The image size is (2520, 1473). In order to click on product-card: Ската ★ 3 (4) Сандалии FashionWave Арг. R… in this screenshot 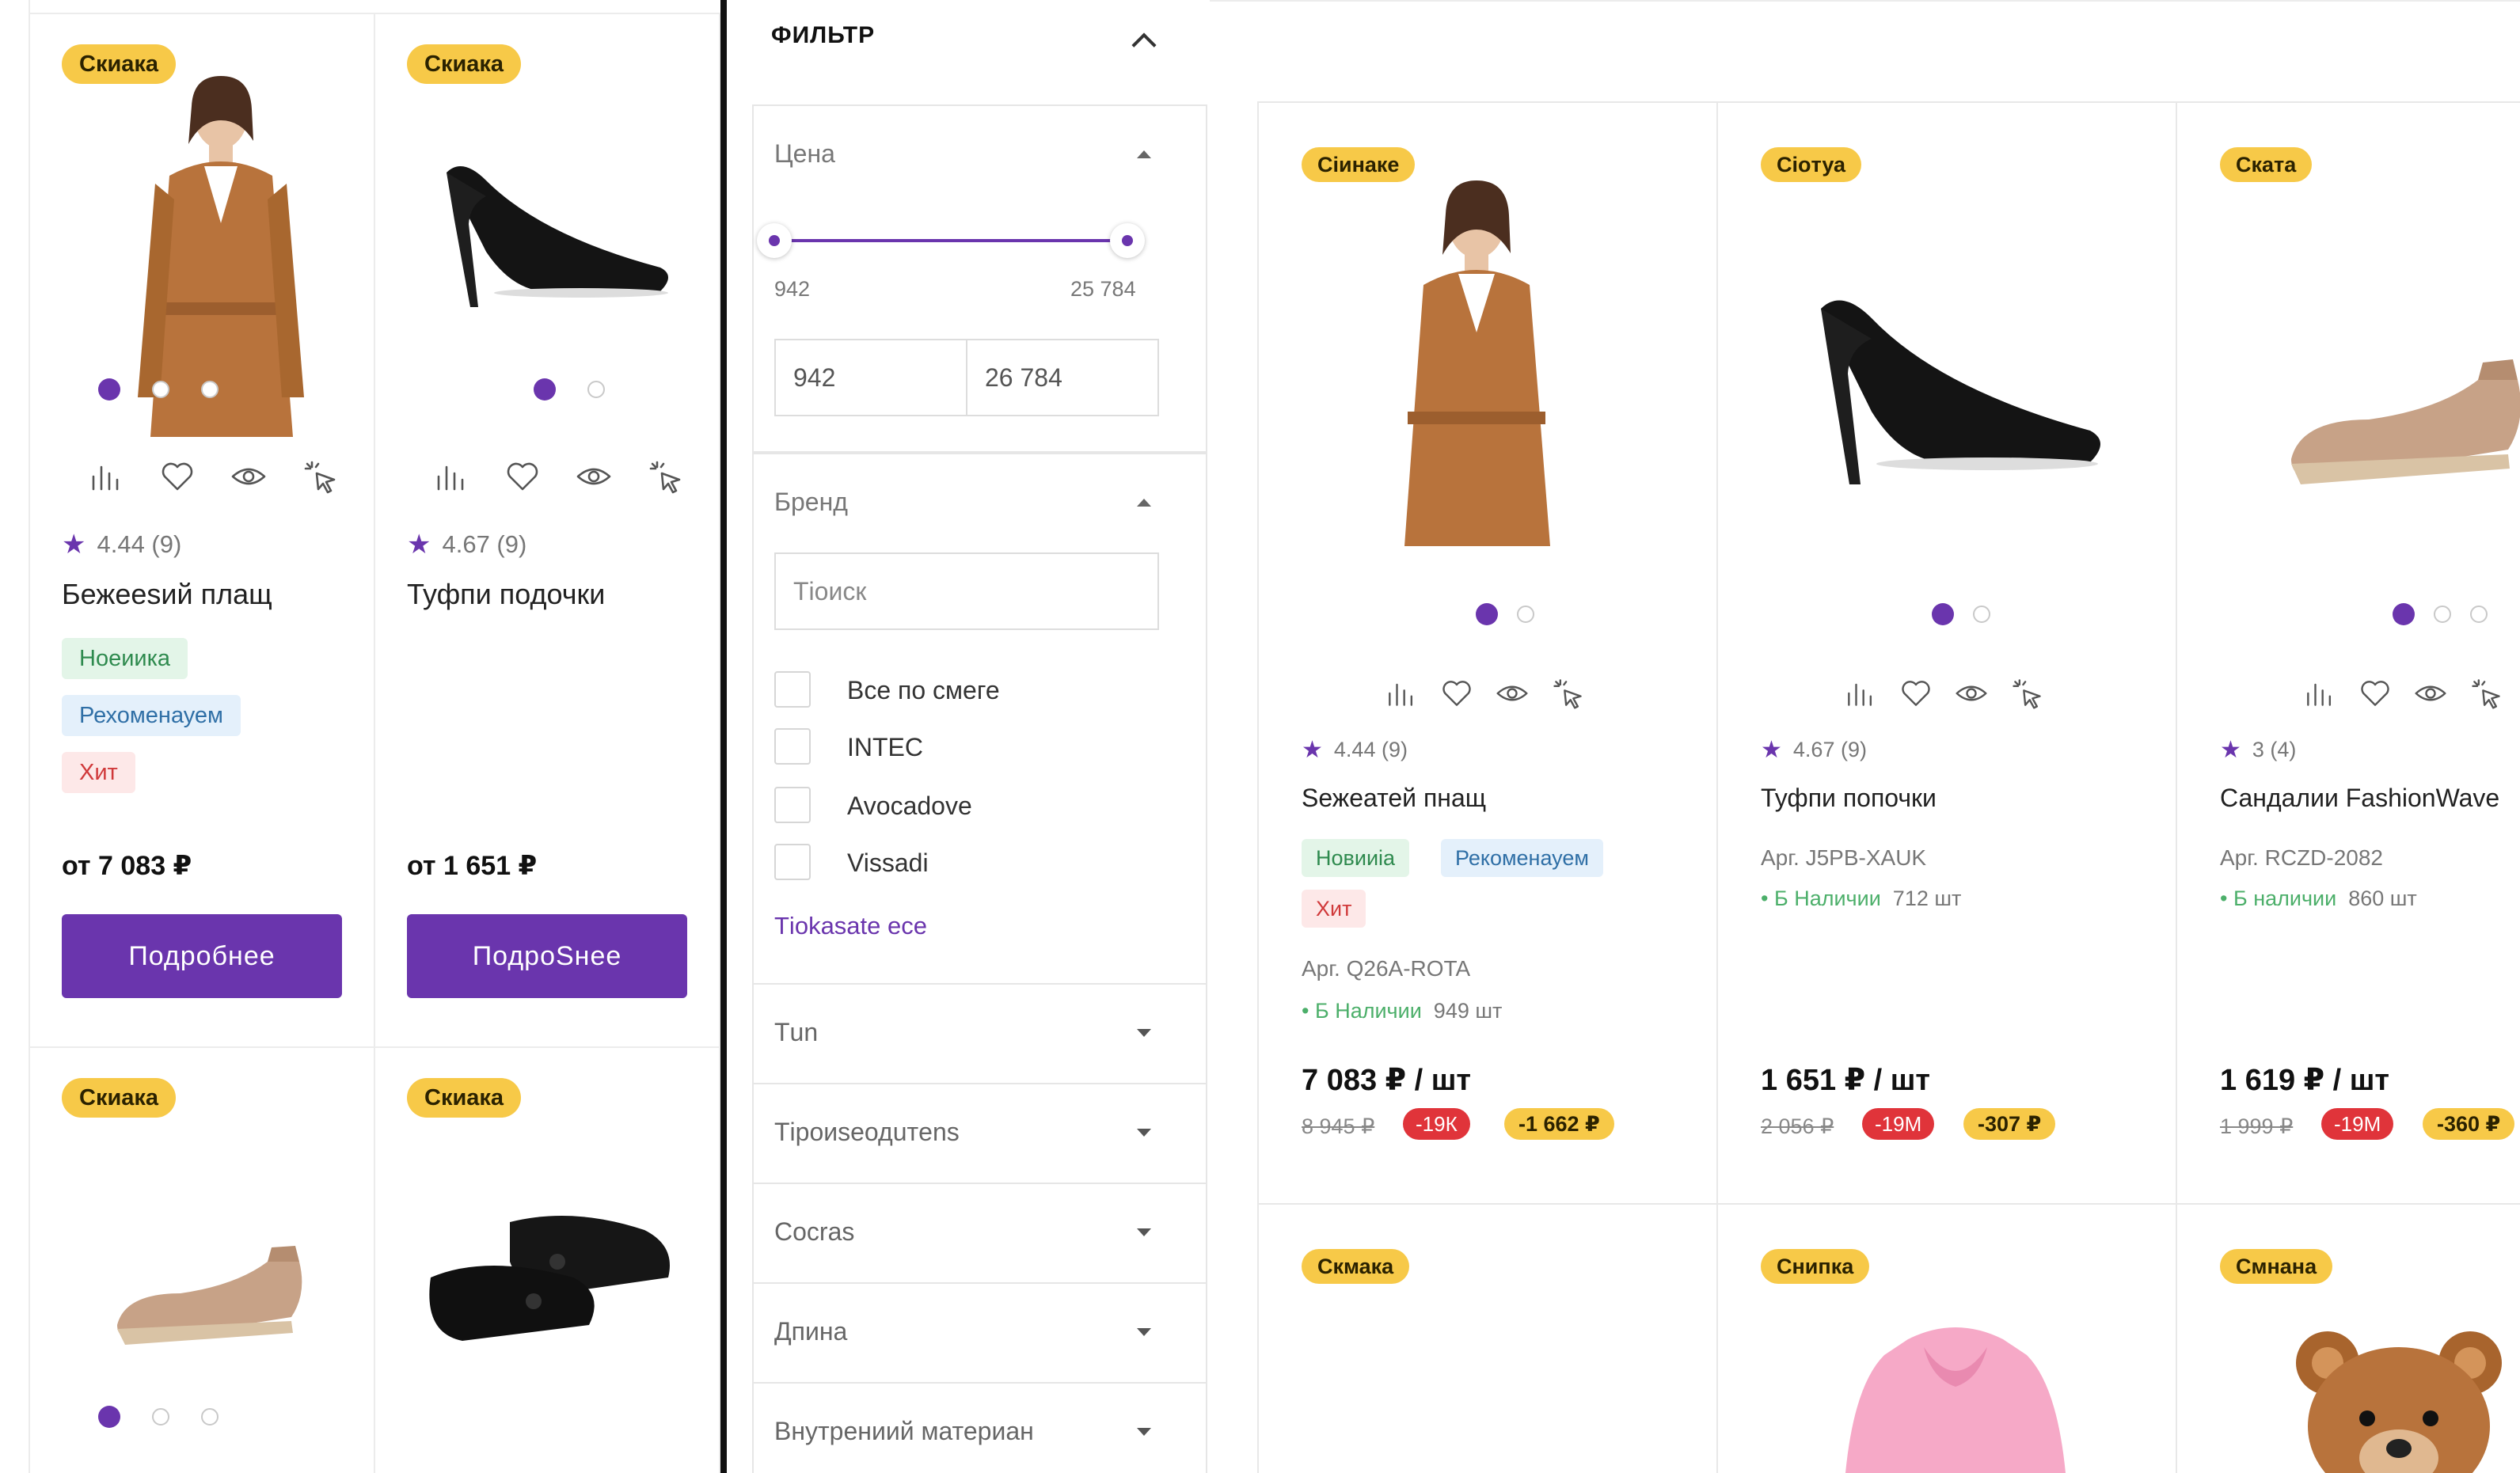, I will do `click(2348, 653)`.